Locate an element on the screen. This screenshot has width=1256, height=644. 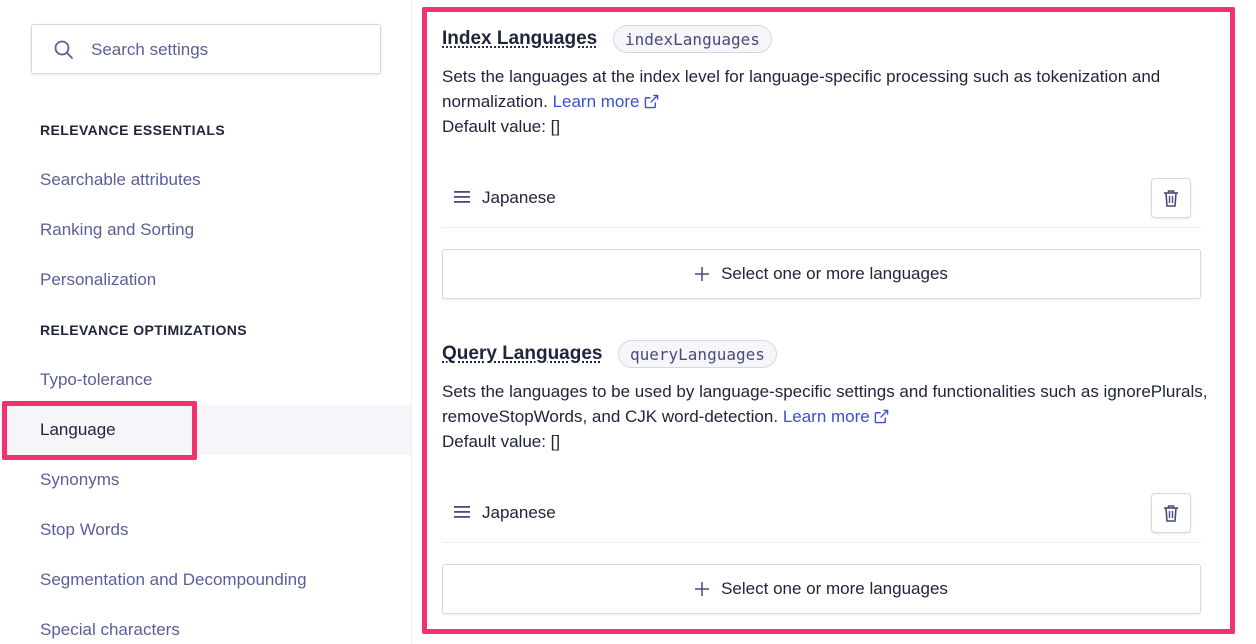
sidebar-item-ranking-and-sorting: Ranking and Sorting is located at coordinates (205, 230).